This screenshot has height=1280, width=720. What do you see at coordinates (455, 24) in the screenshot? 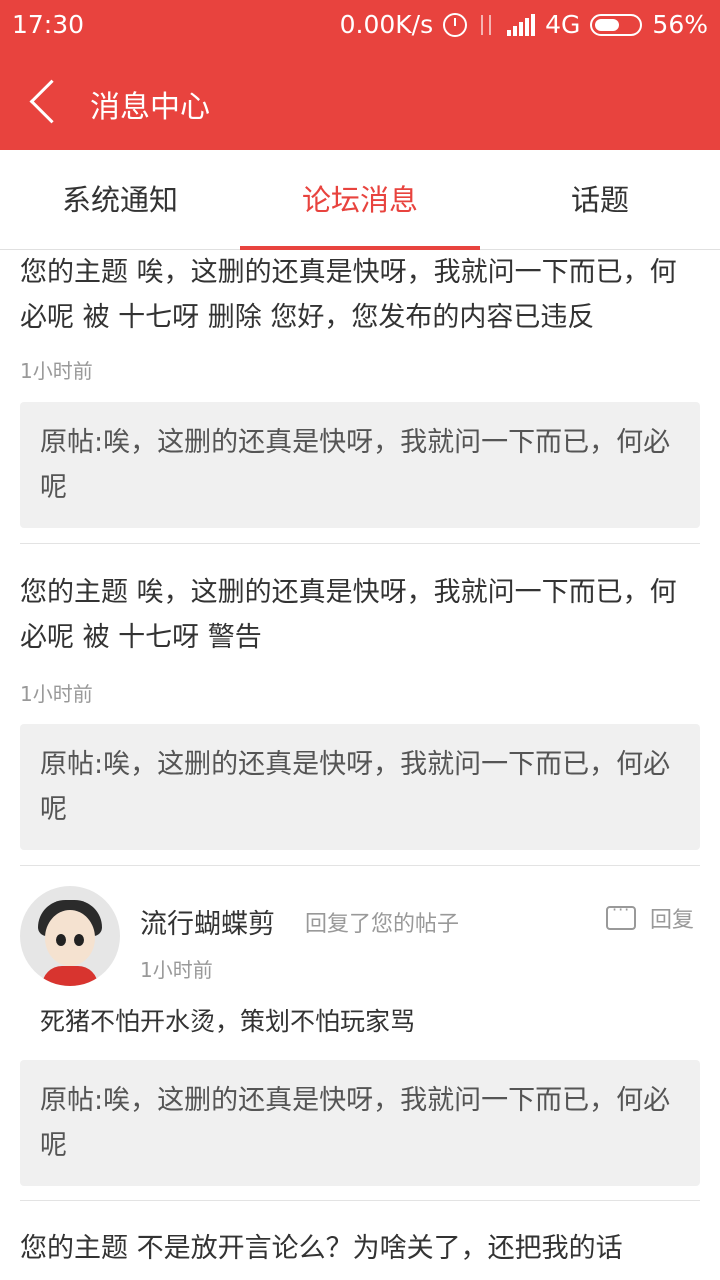
I see `alarm-icon` at bounding box center [455, 24].